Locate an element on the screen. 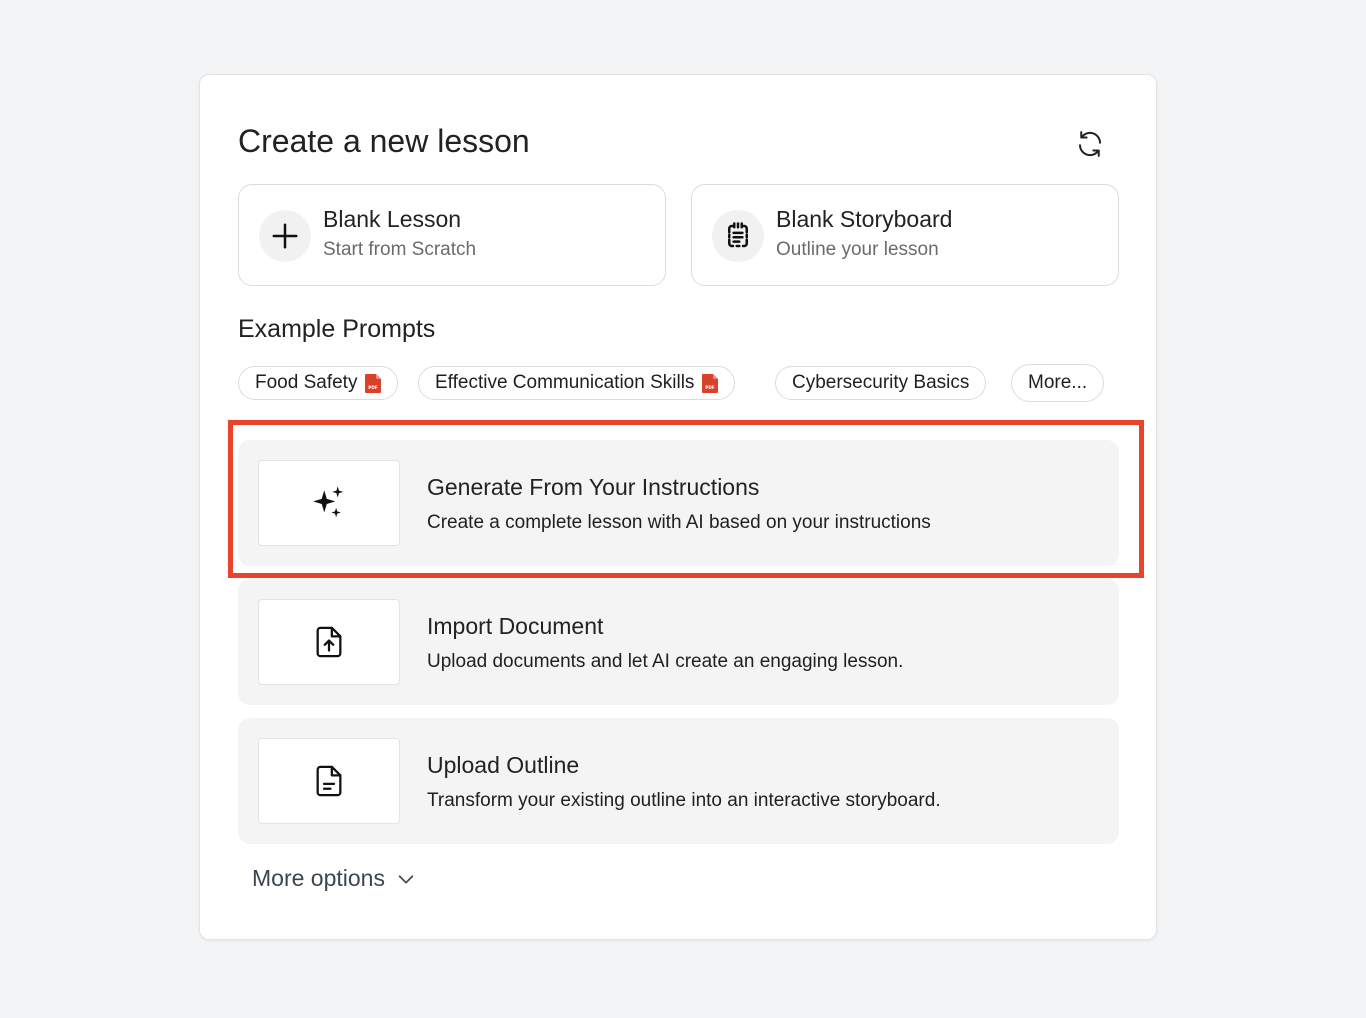 This screenshot has width=1366, height=1018. example-prompts-title: Example Prompts is located at coordinates (337, 329).